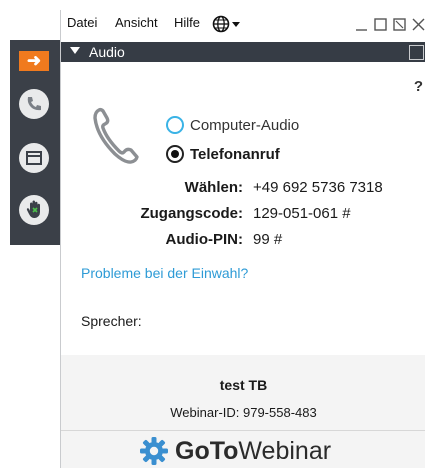 This screenshot has width=425, height=468. Describe the element at coordinates (75, 50) in the screenshot. I see `collapse-caret-icon` at that location.